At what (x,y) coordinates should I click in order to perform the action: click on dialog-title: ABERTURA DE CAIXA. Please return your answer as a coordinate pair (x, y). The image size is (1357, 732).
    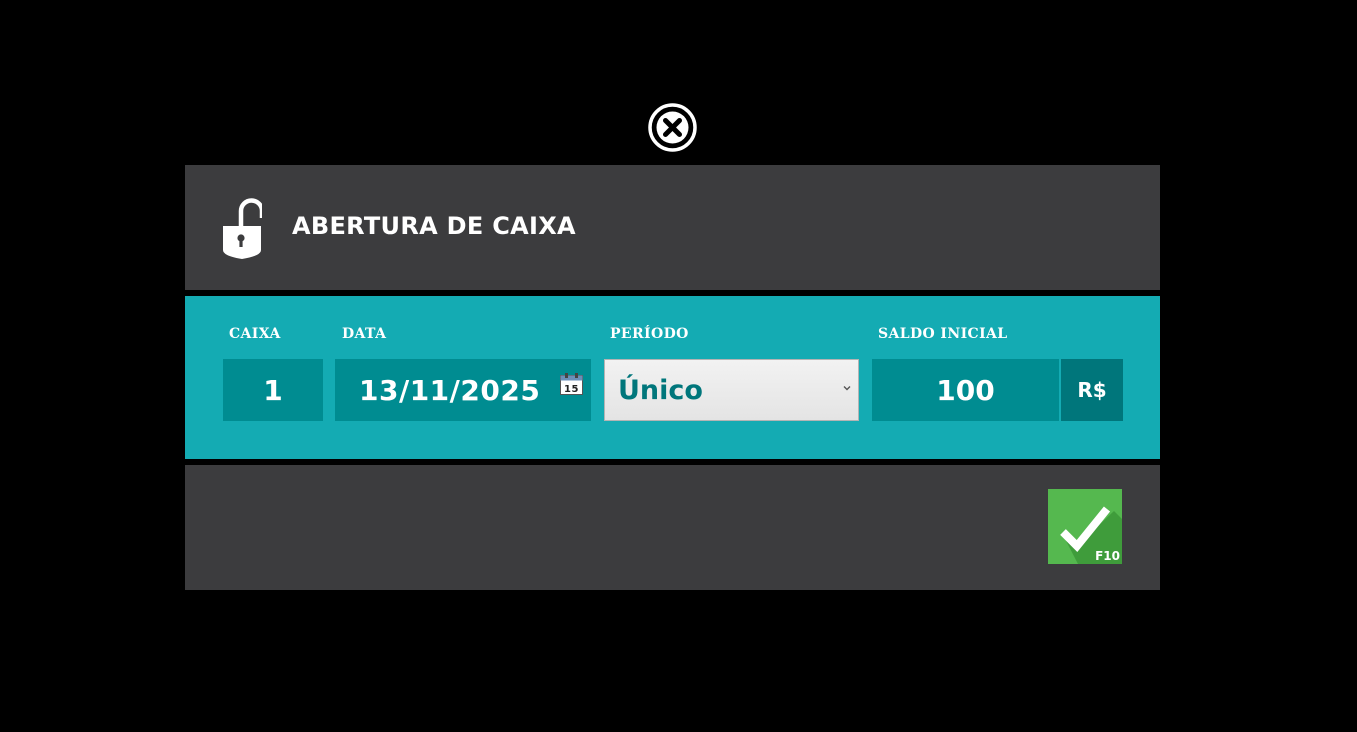
    Looking at the image, I should click on (434, 226).